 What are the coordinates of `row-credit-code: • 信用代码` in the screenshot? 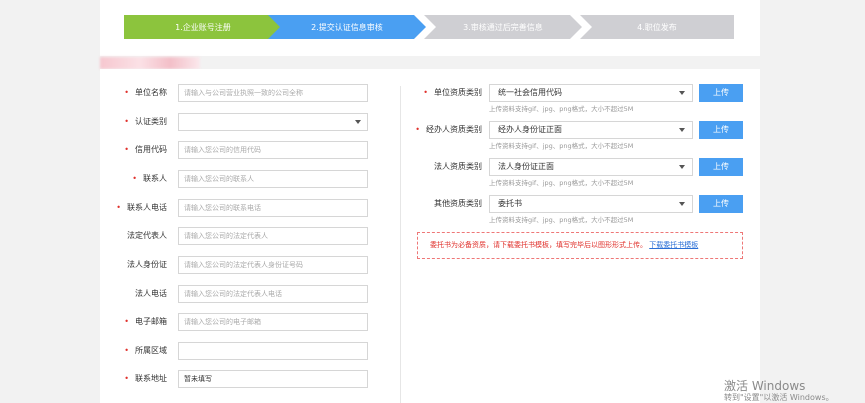 It's located at (250, 150).